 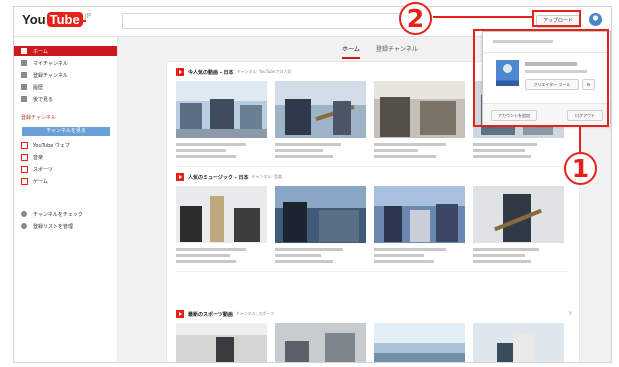 I want to click on callout-number-1: 1, so click(x=580, y=168).